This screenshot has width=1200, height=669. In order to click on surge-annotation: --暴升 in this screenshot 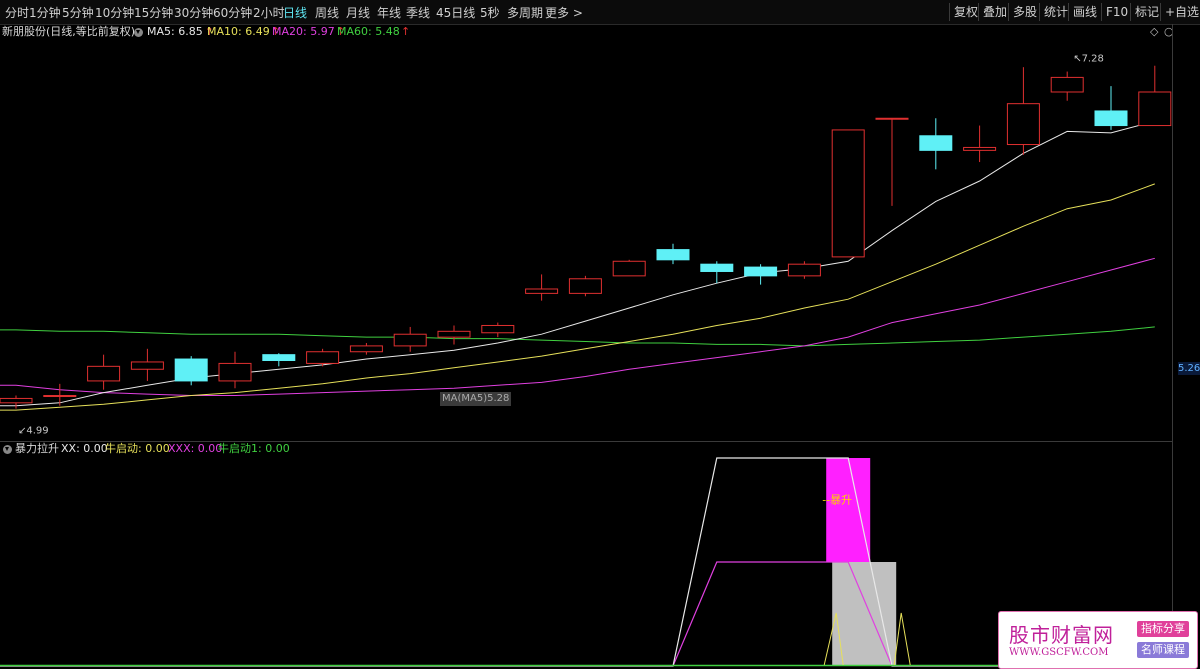, I will do `click(837, 500)`.